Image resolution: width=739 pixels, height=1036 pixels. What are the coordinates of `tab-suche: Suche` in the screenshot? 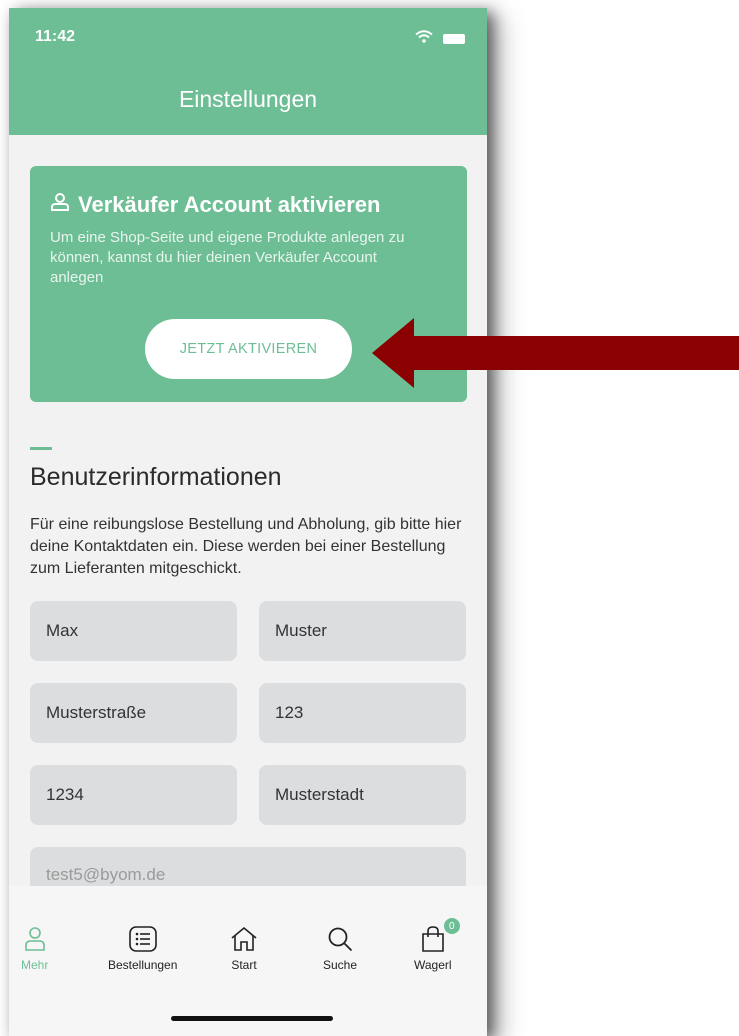 It's located at (340, 948).